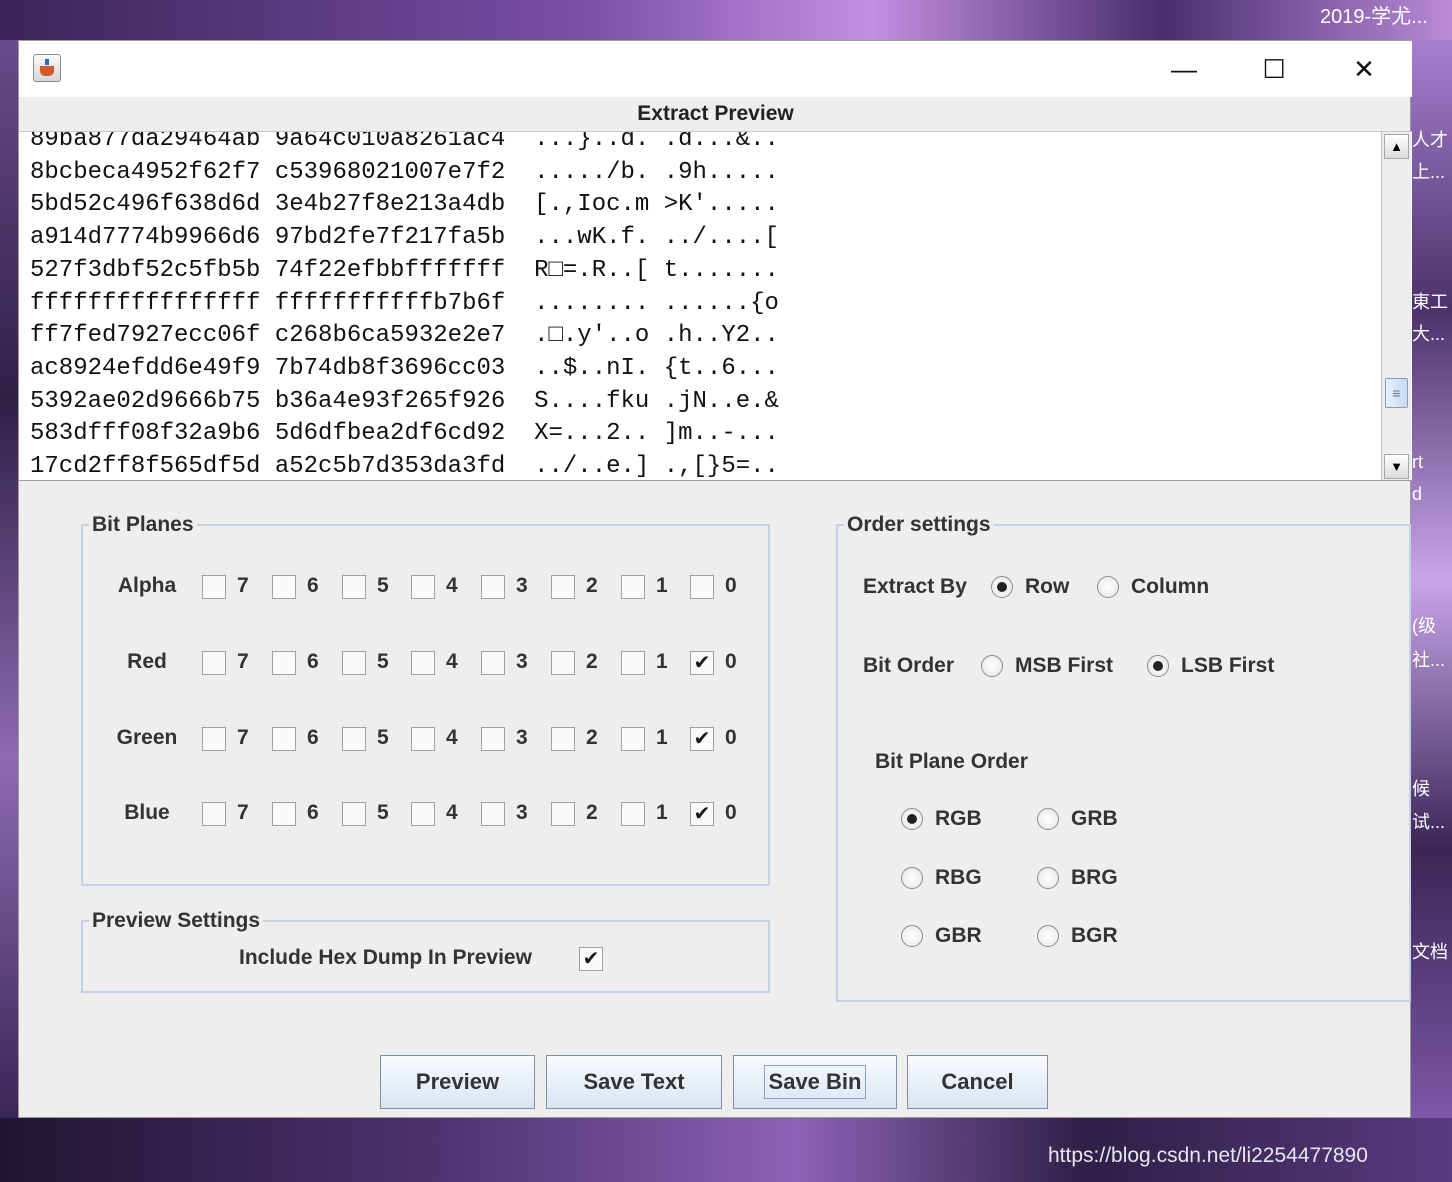  I want to click on green-bit-5-label: 5, so click(383, 738).